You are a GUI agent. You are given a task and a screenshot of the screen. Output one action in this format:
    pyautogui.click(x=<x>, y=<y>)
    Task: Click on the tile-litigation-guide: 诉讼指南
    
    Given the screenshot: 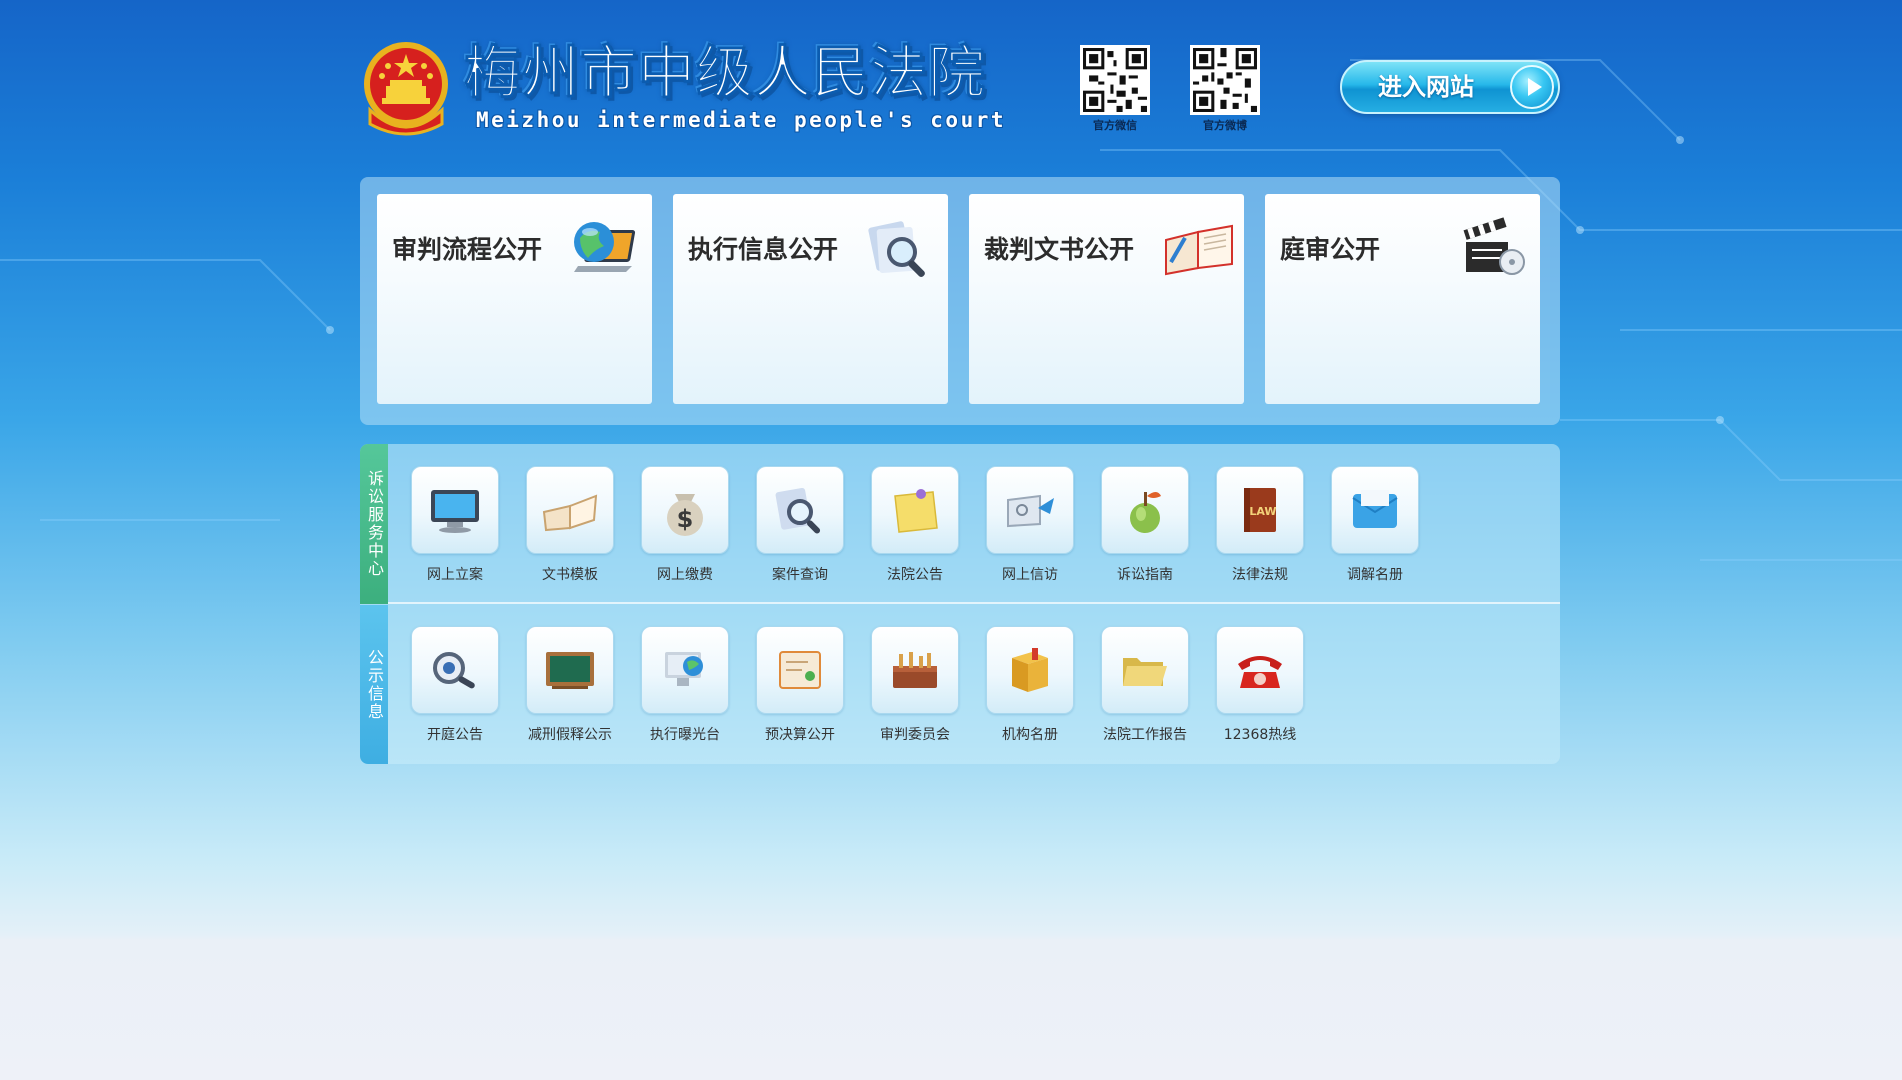 What is the action you would take?
    pyautogui.click(x=1145, y=525)
    